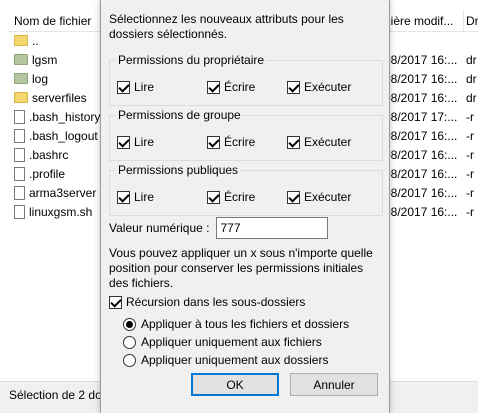  I want to click on group-write-checkbox: Écrire, so click(231, 142).